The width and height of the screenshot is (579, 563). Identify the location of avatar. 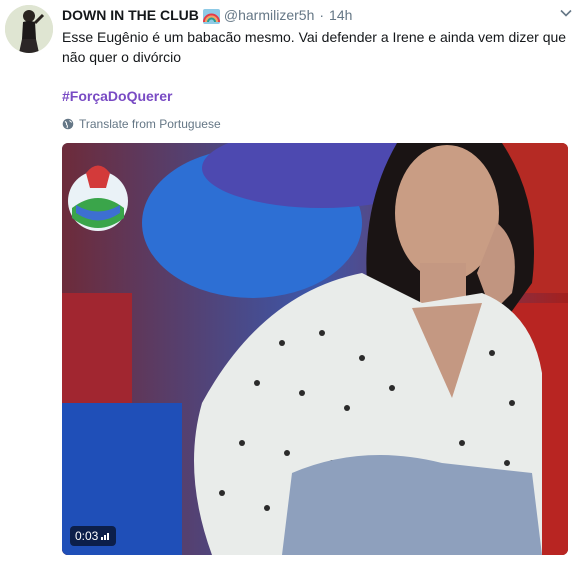
(29, 29).